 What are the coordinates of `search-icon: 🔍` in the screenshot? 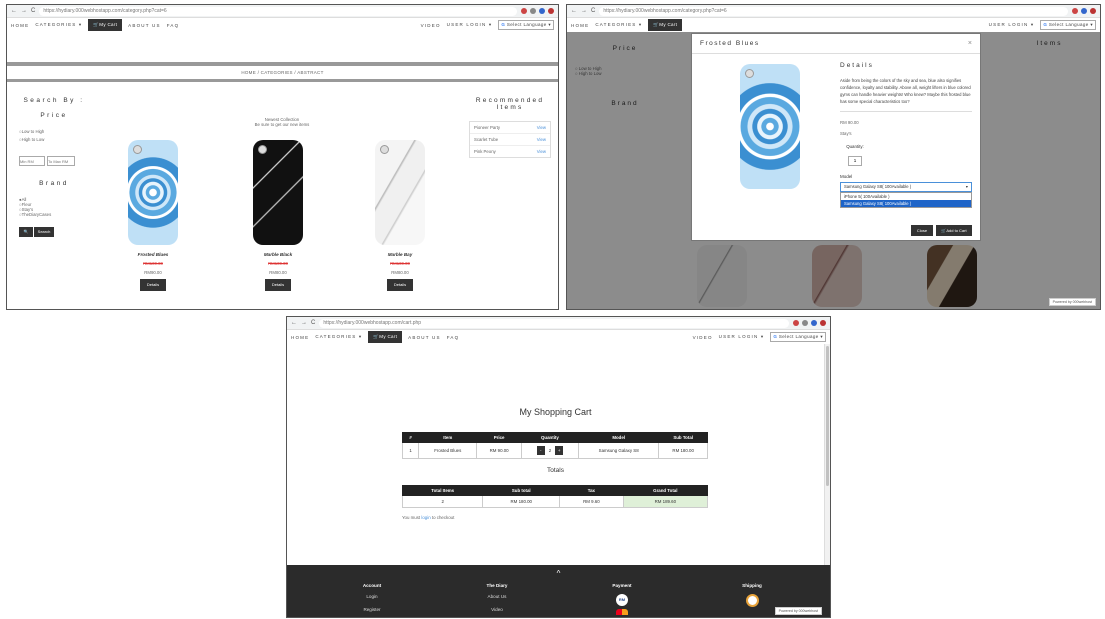 It's located at (26, 232).